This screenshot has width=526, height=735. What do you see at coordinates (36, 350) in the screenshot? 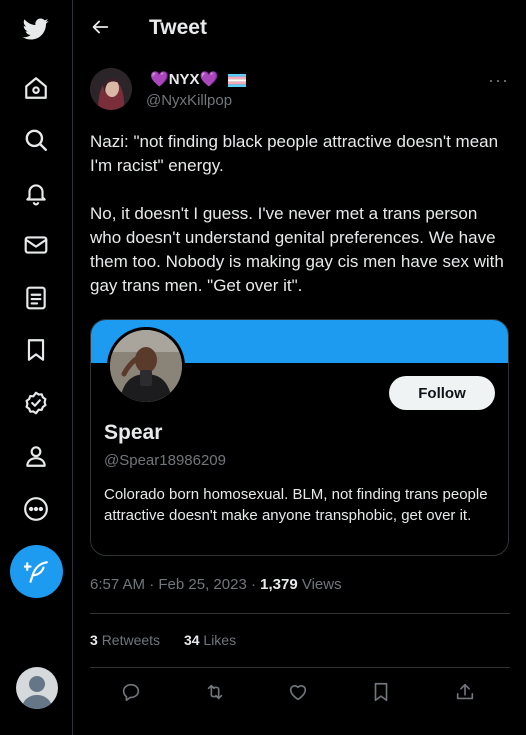
I see `bookmarks-icon` at bounding box center [36, 350].